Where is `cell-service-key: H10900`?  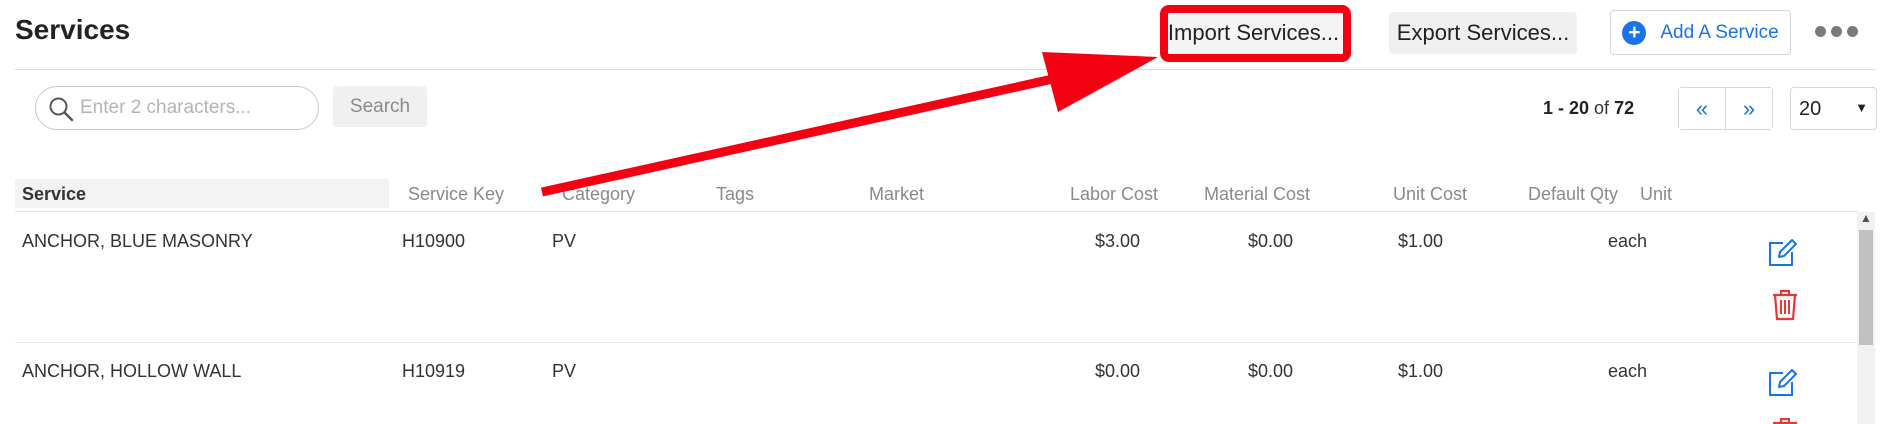 cell-service-key: H10900 is located at coordinates (434, 241).